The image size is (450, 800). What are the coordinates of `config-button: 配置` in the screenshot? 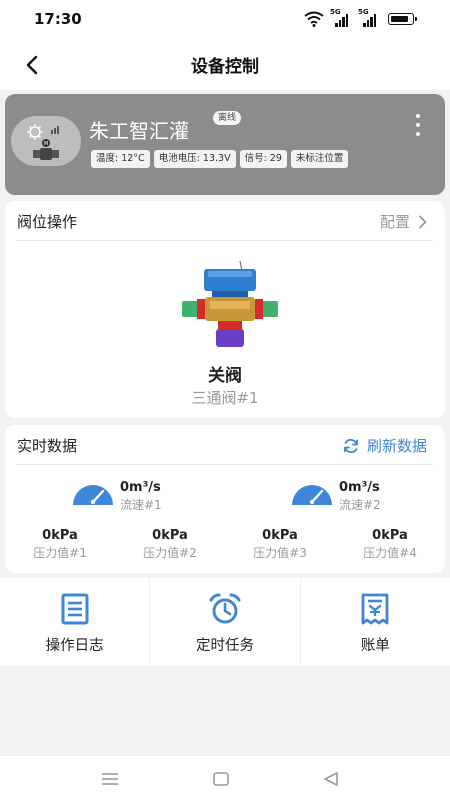 It's located at (403, 221).